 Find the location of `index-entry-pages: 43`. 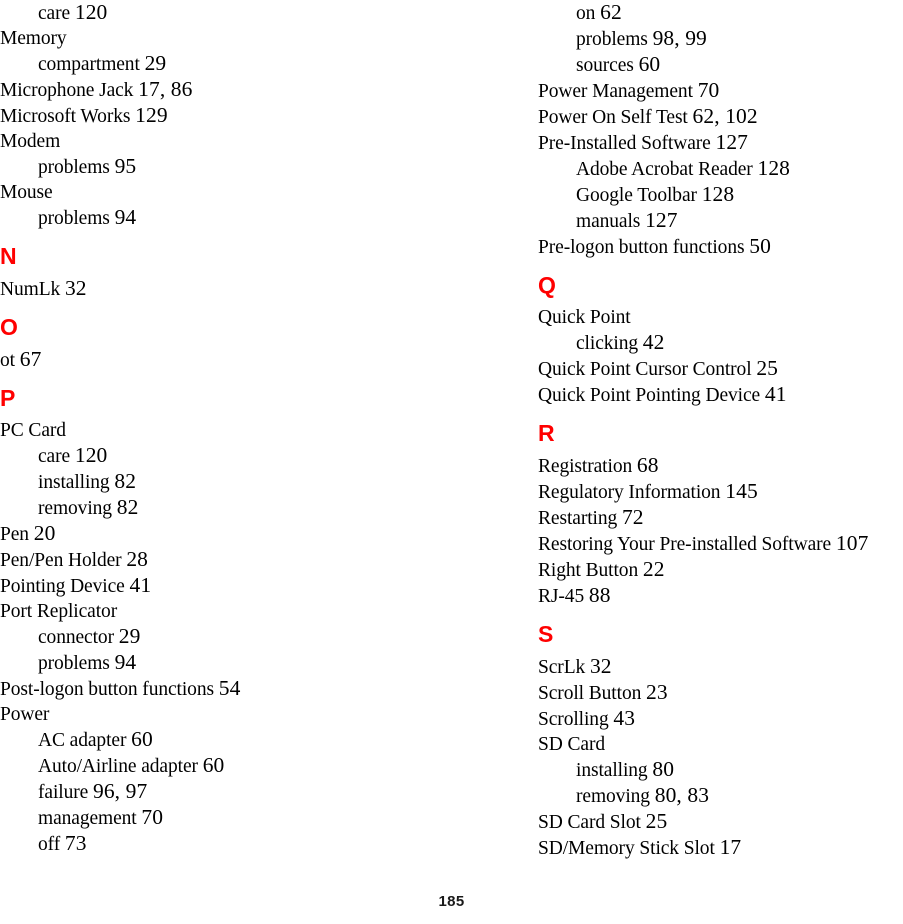

index-entry-pages: 43 is located at coordinates (624, 718).